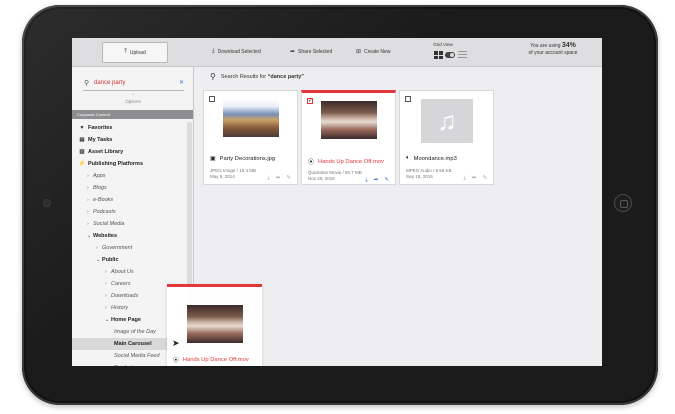 The height and width of the screenshot is (414, 675). What do you see at coordinates (104, 212) in the screenshot?
I see `sidebar-item-label: Podcasts` at bounding box center [104, 212].